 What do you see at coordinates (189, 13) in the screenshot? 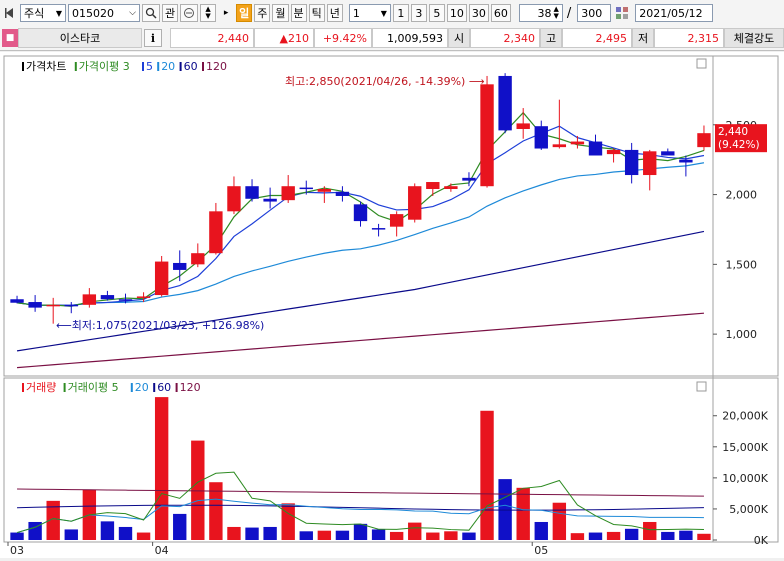
I see `link-button` at bounding box center [189, 13].